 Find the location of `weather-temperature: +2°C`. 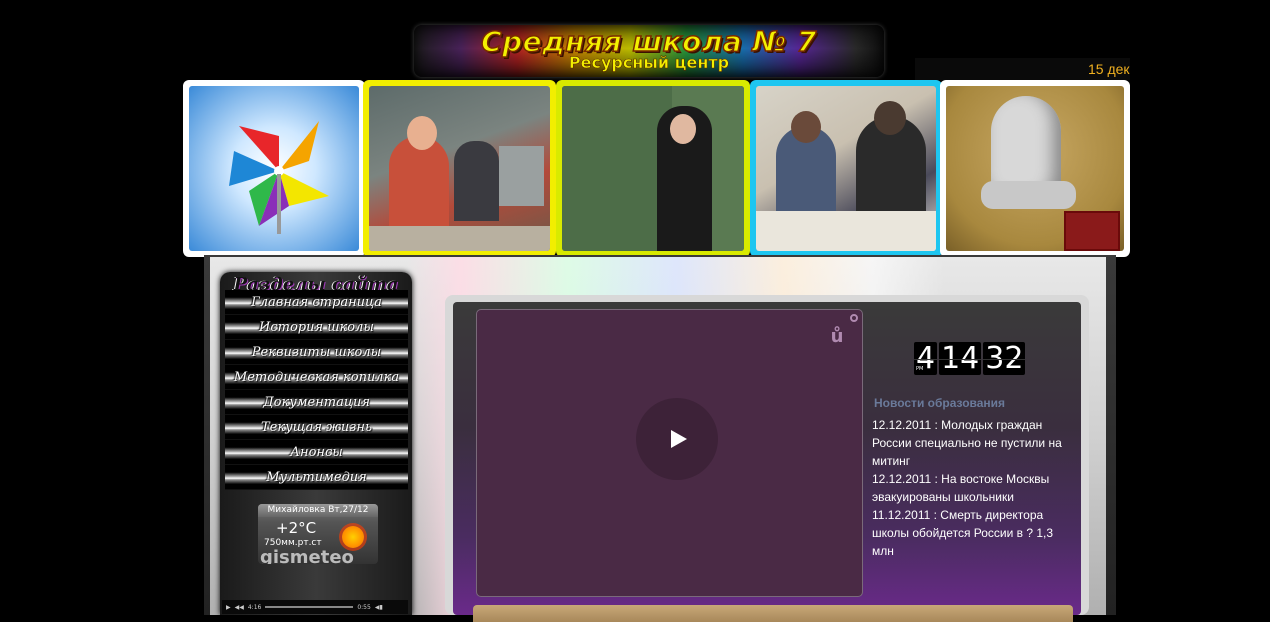

weather-temperature: +2°C is located at coordinates (296, 528).